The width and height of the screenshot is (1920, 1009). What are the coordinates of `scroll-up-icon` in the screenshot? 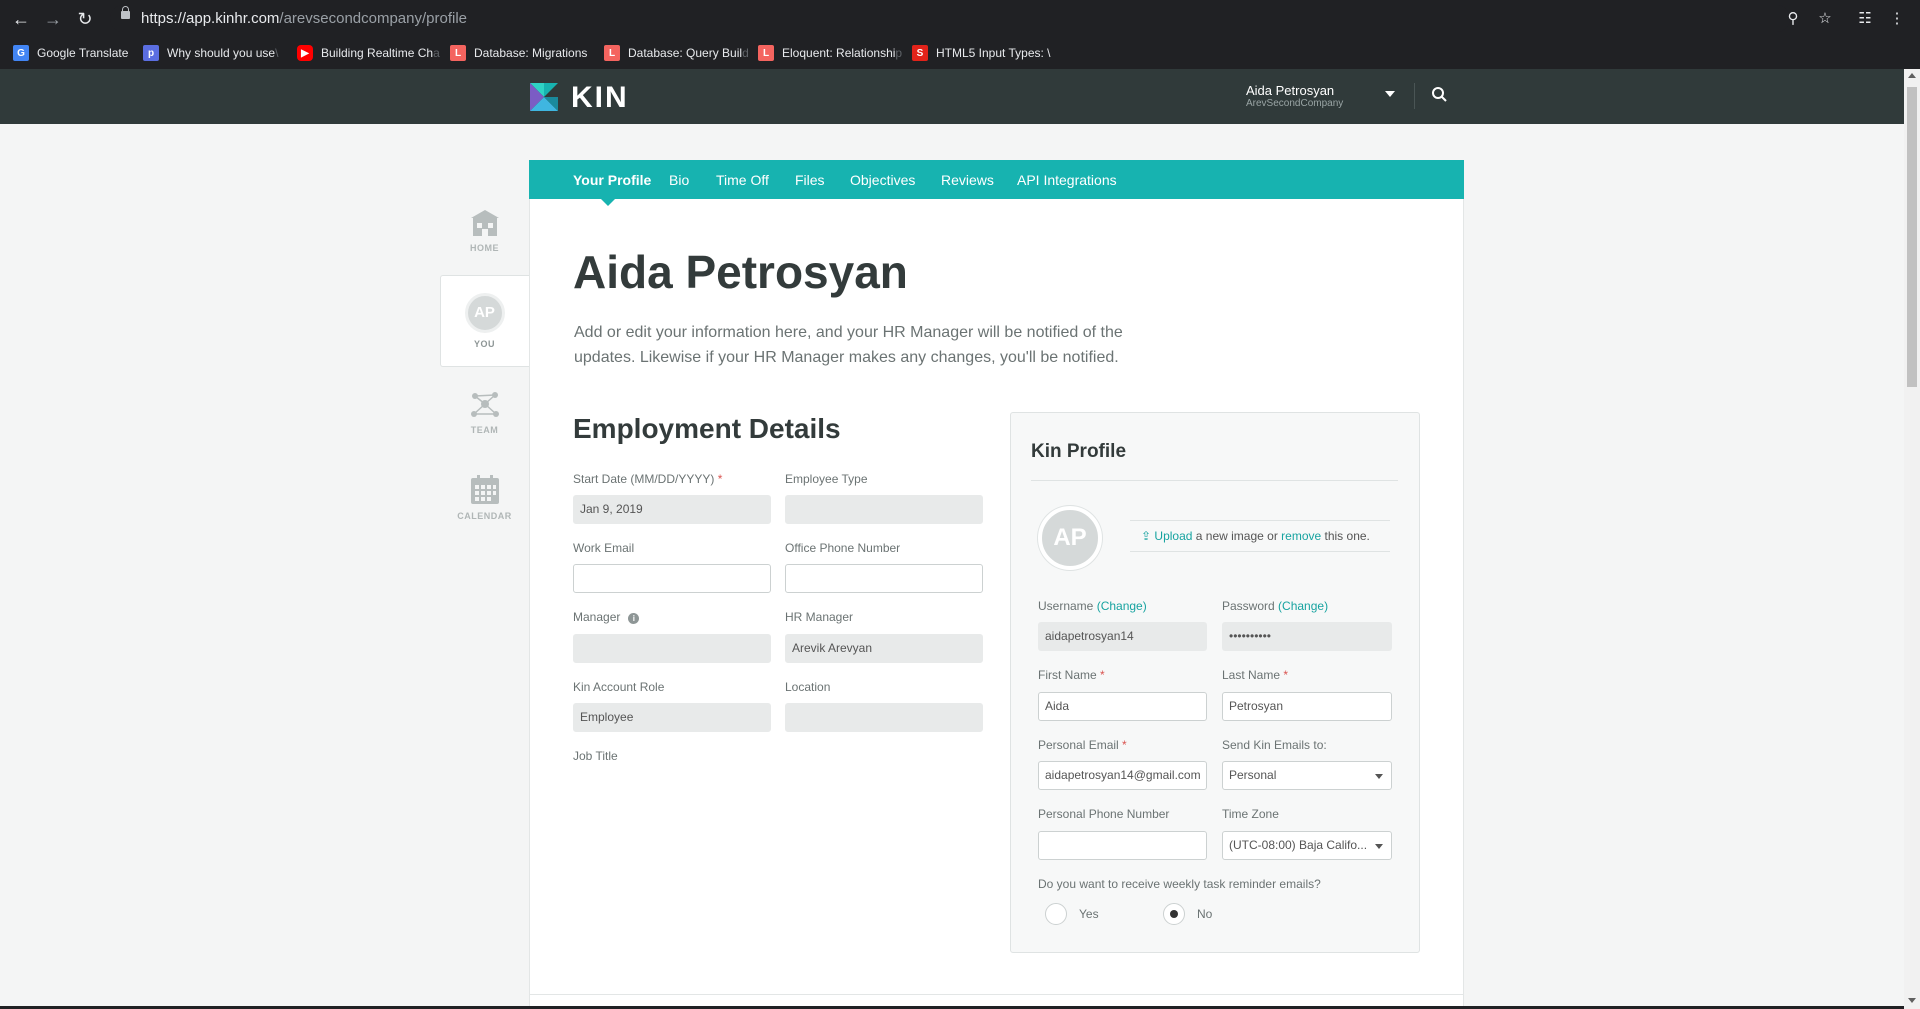 It's located at (1912, 75).